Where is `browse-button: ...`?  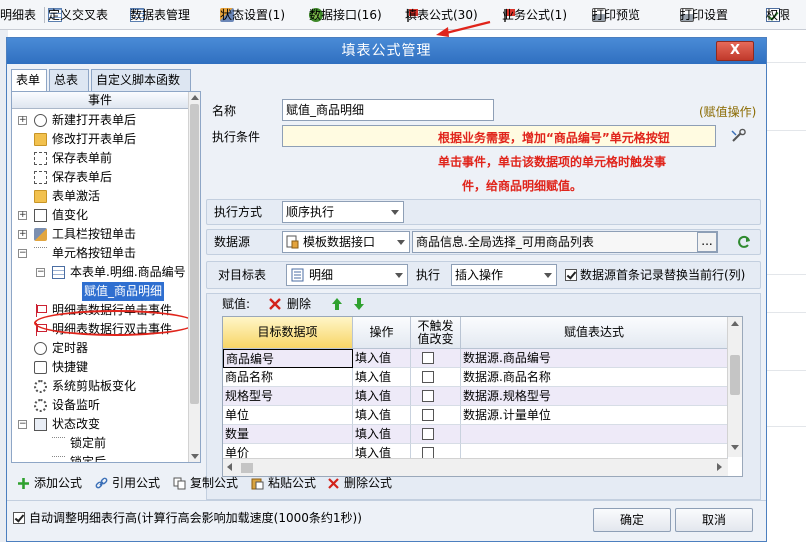
browse-button: ... is located at coordinates (707, 242).